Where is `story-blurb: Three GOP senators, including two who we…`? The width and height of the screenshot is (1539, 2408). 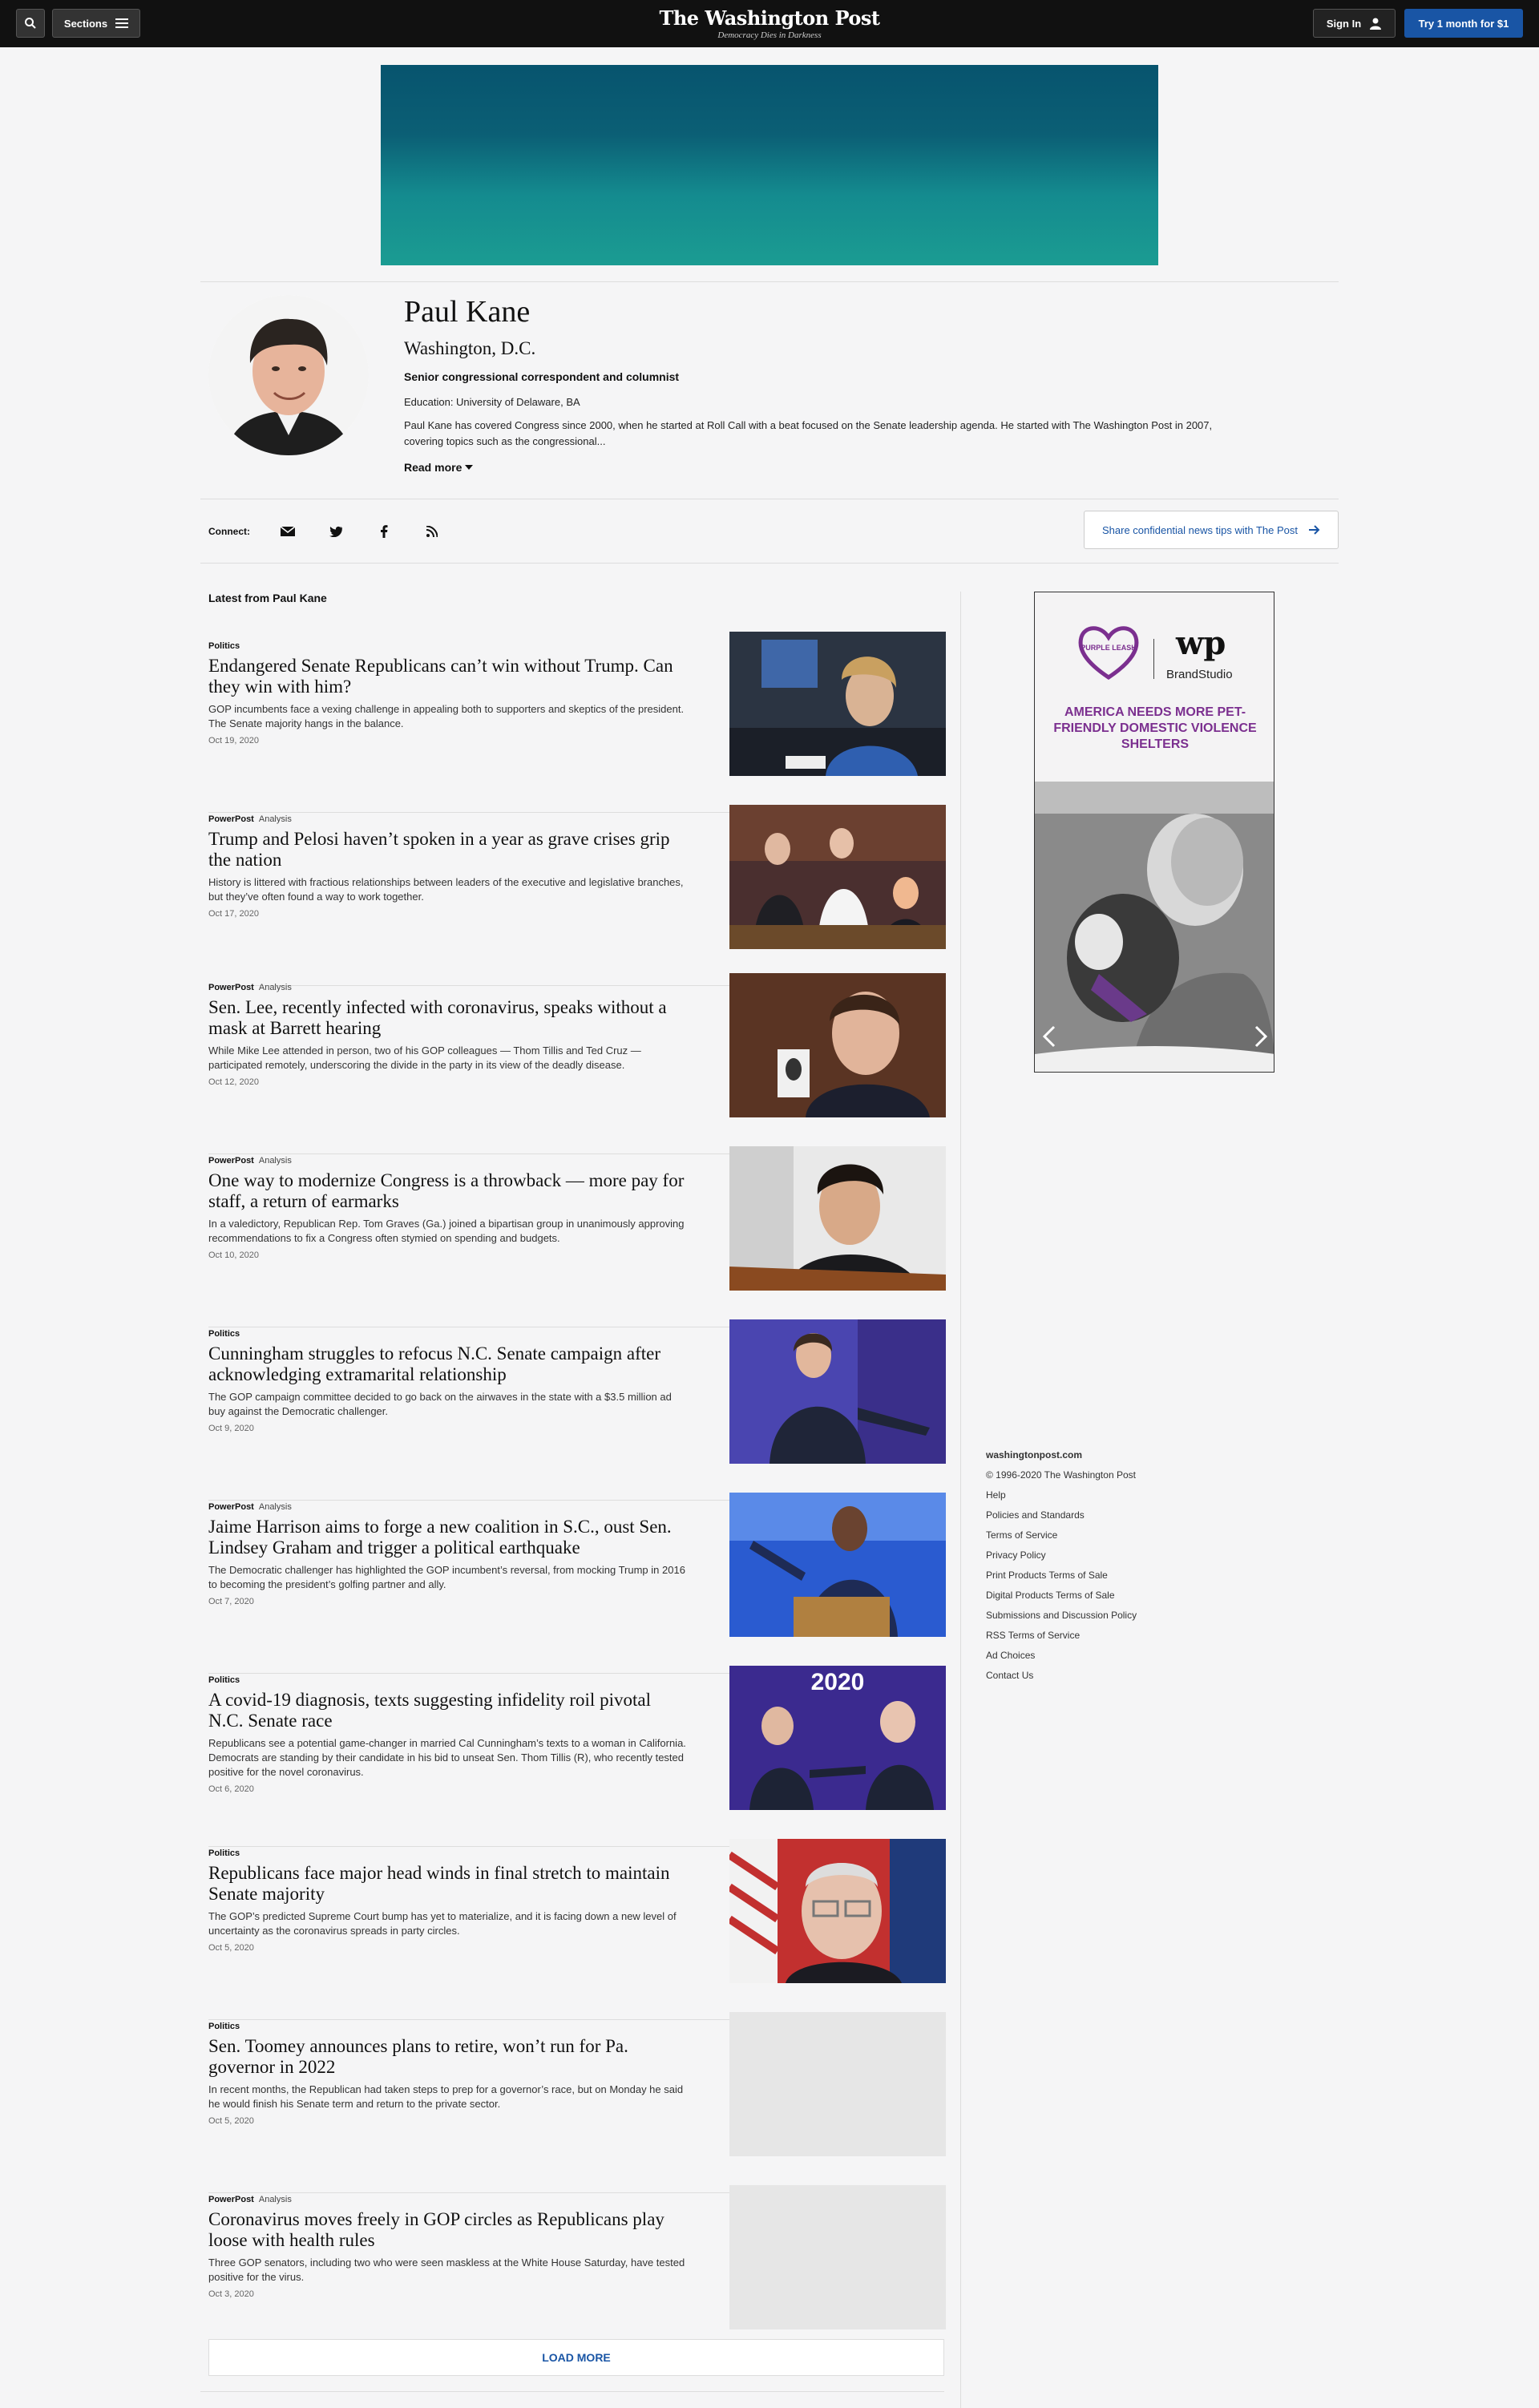 story-blurb: Three GOP senators, including two who we… is located at coordinates (446, 2269).